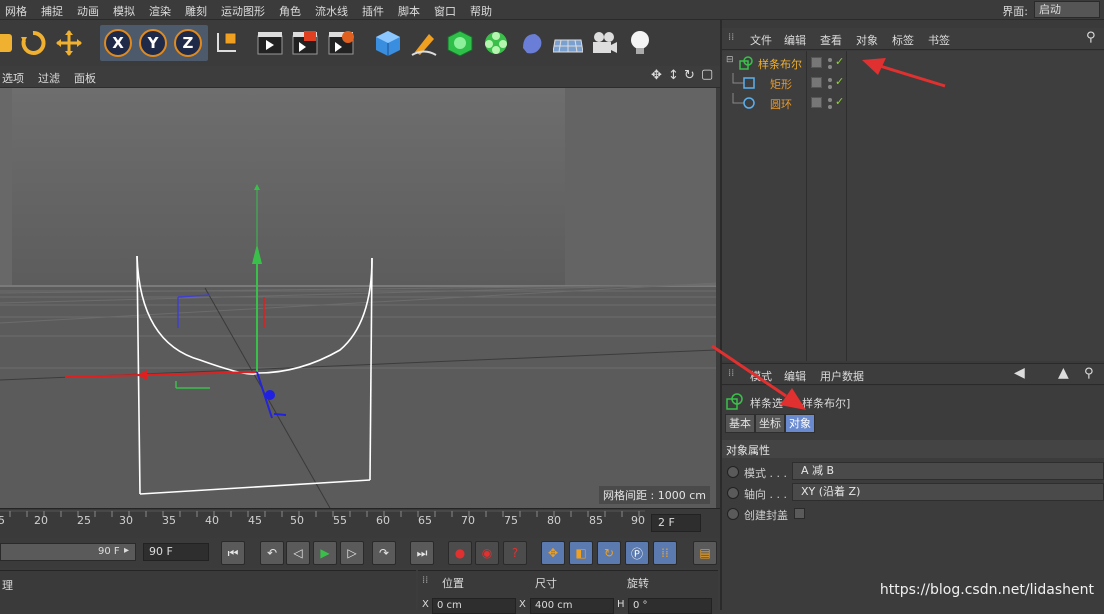  I want to click on om-menu-objects: 对象, so click(867, 40).